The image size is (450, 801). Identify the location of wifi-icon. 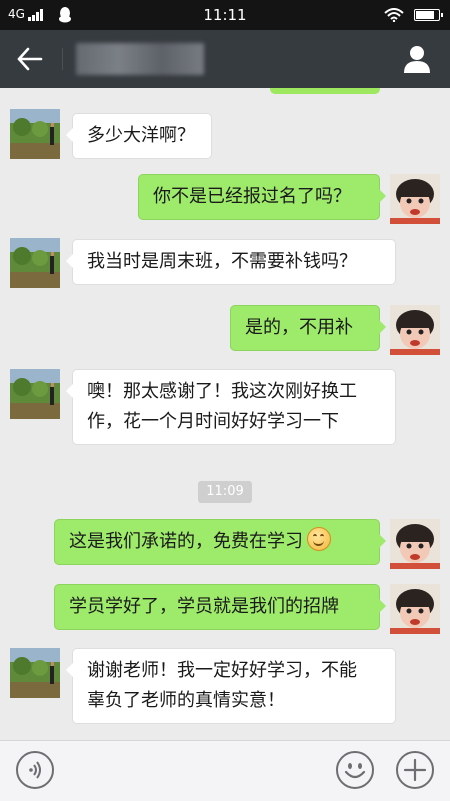
(394, 15).